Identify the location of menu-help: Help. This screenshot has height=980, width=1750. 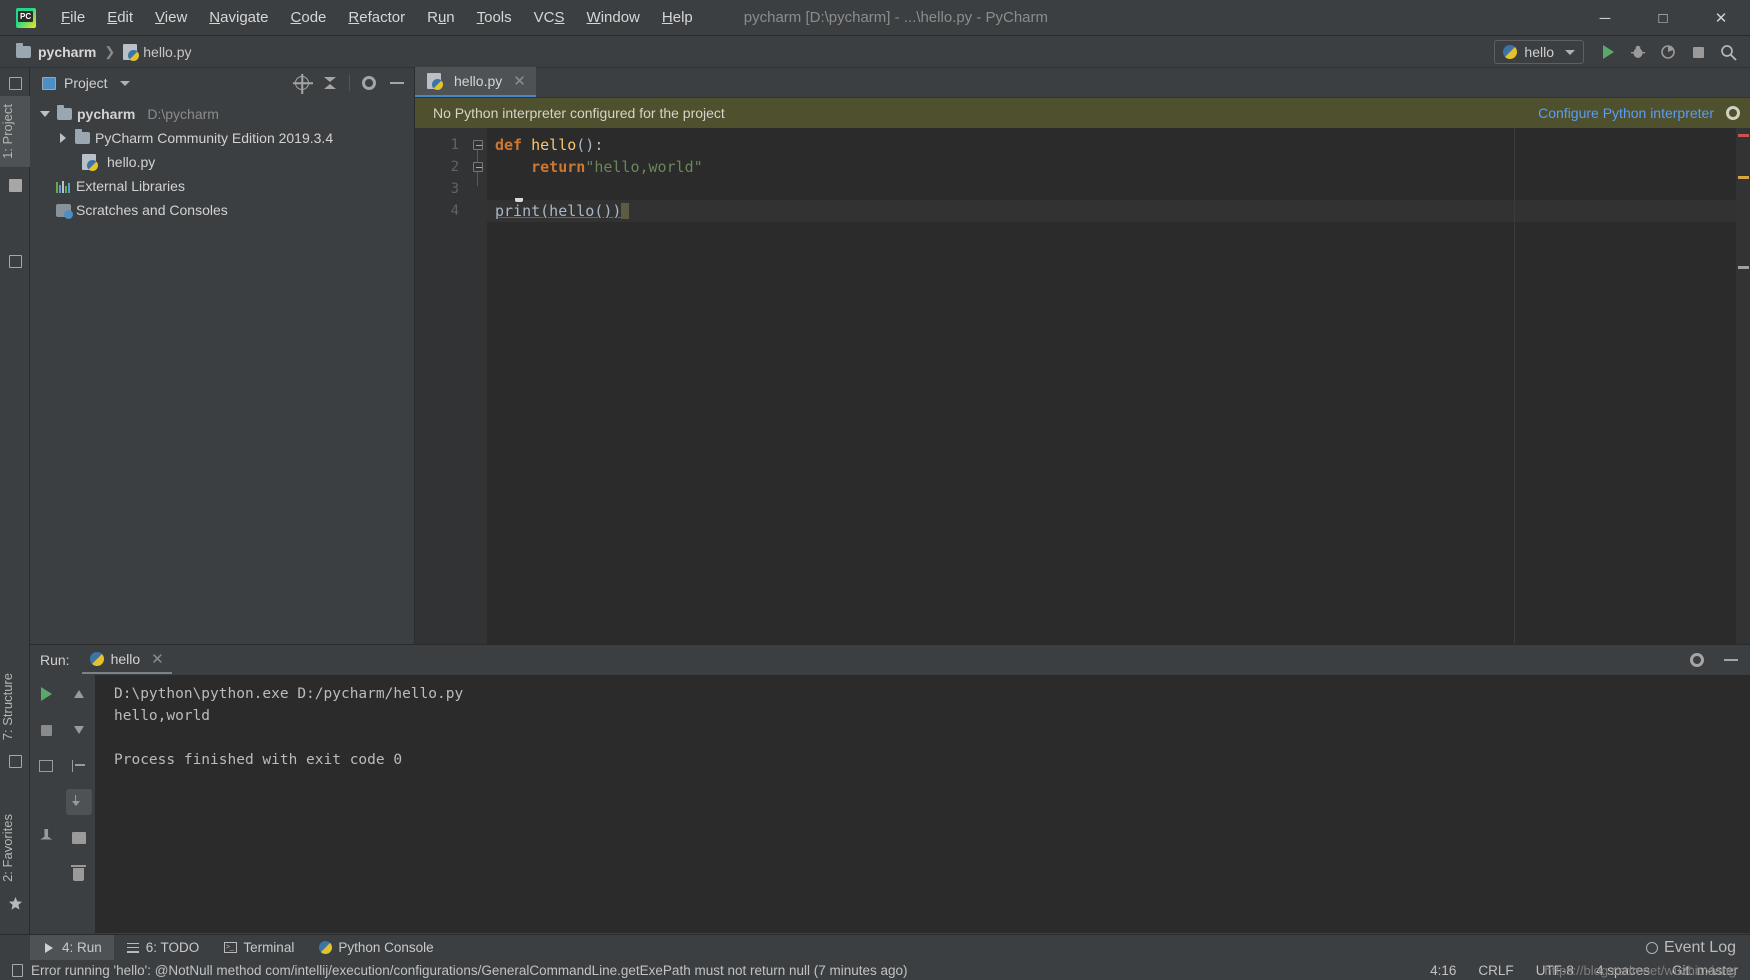
(677, 18).